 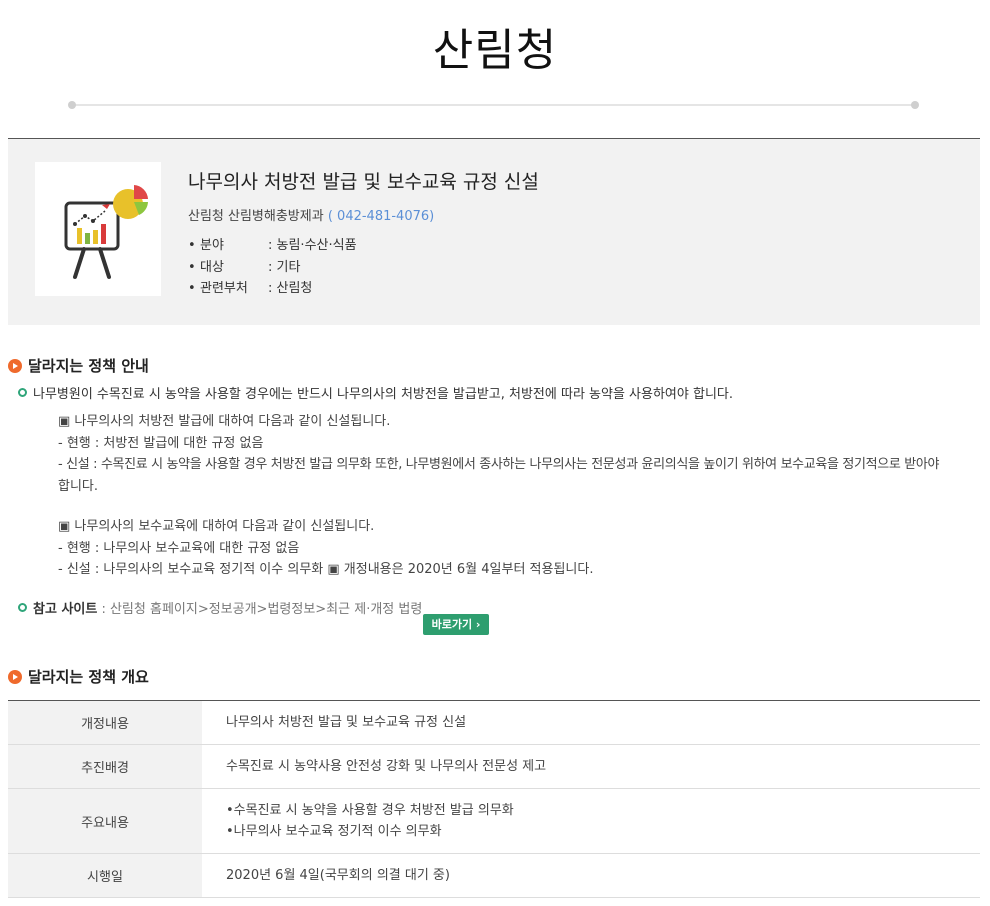 I want to click on row-value: 수목진료 시 농약사용 안전성 강화 및 나무의사 전문성 제고, so click(x=386, y=766).